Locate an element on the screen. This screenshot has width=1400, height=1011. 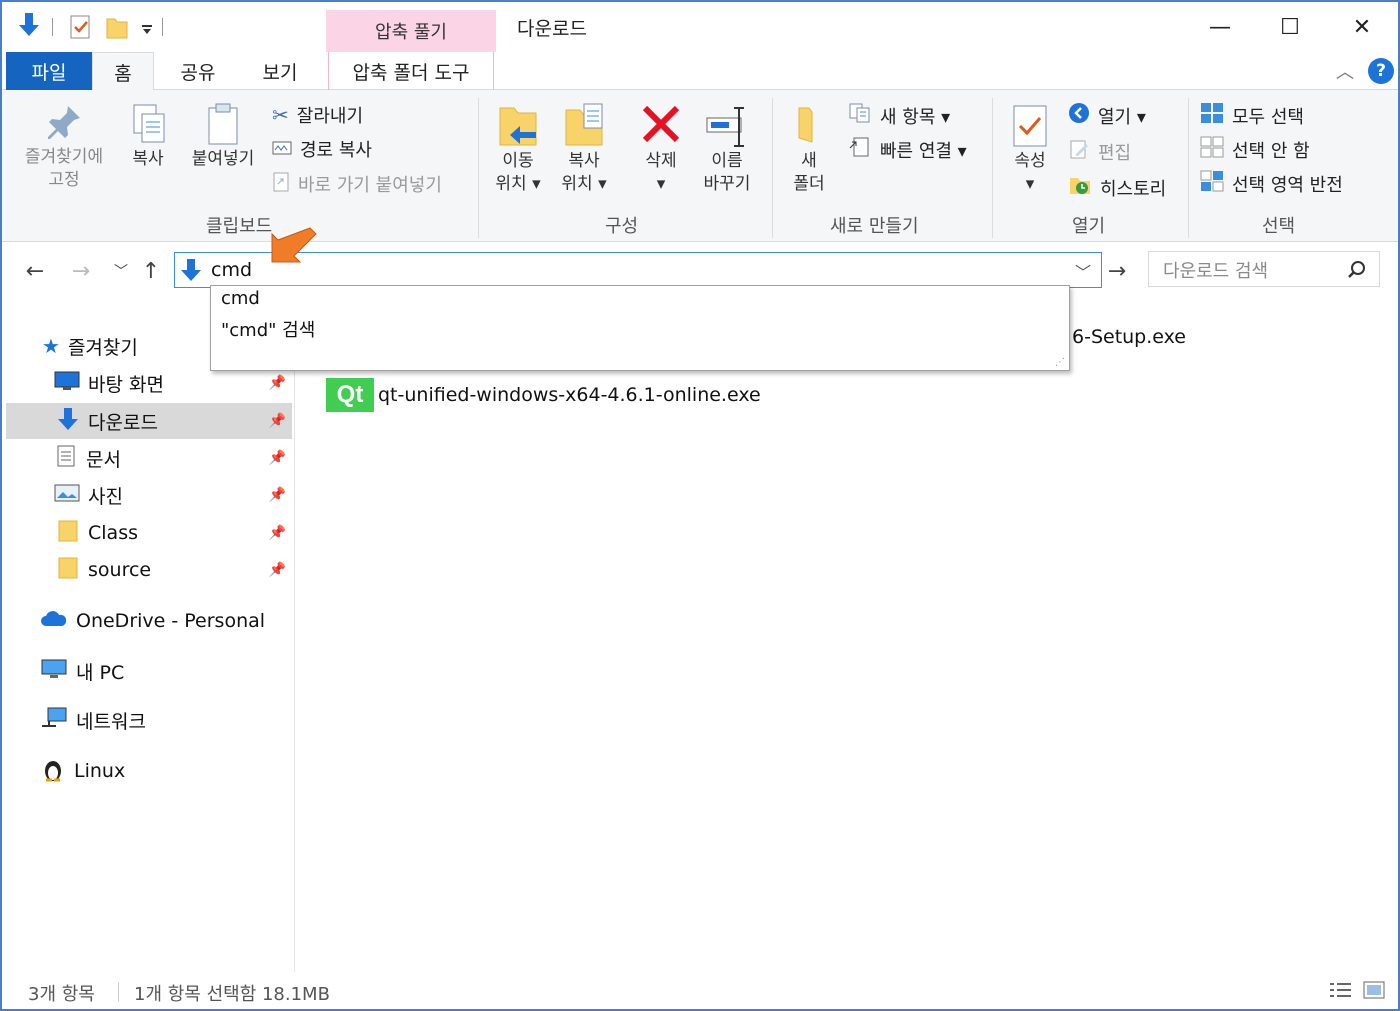
pin-to-quick-access-button: 즐겨찾기에 고정 is located at coordinates (64, 147).